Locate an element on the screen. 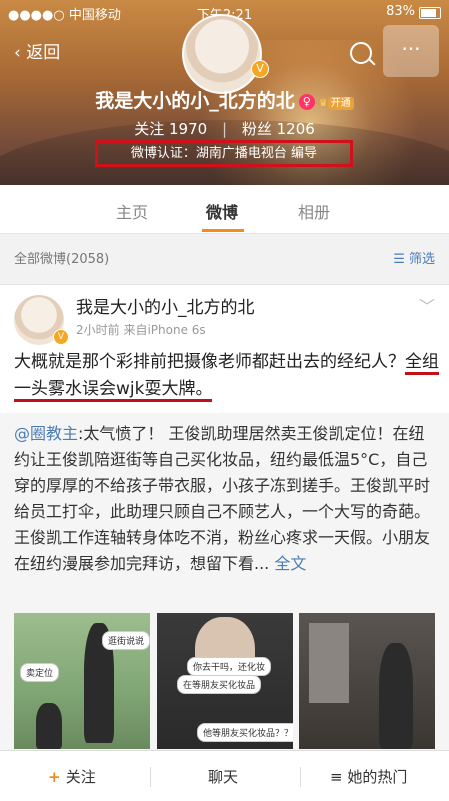  chevron-down-icon: ﹀ is located at coordinates (427, 305).